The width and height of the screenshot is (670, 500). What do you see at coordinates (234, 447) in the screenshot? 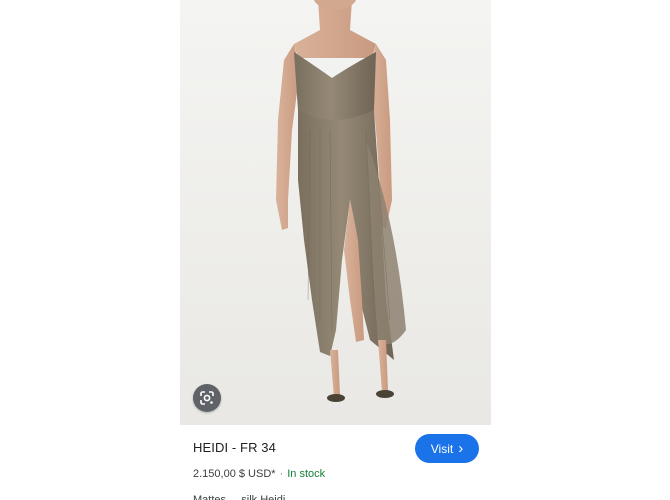
I see `product-title: HEIDI - FR 34` at bounding box center [234, 447].